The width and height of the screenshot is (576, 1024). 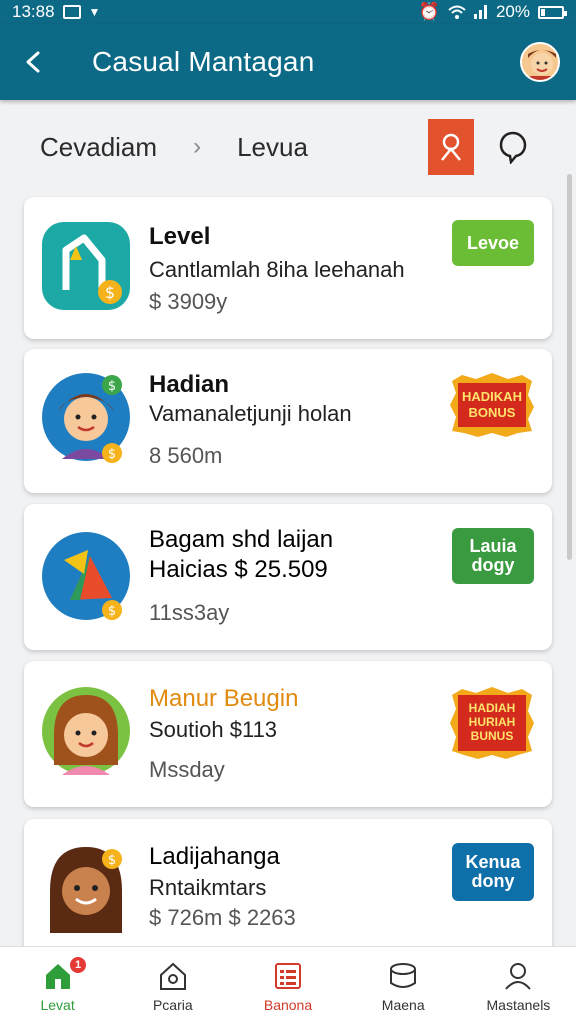 What do you see at coordinates (186, 455) in the screenshot?
I see `card-meta: 8 560m` at bounding box center [186, 455].